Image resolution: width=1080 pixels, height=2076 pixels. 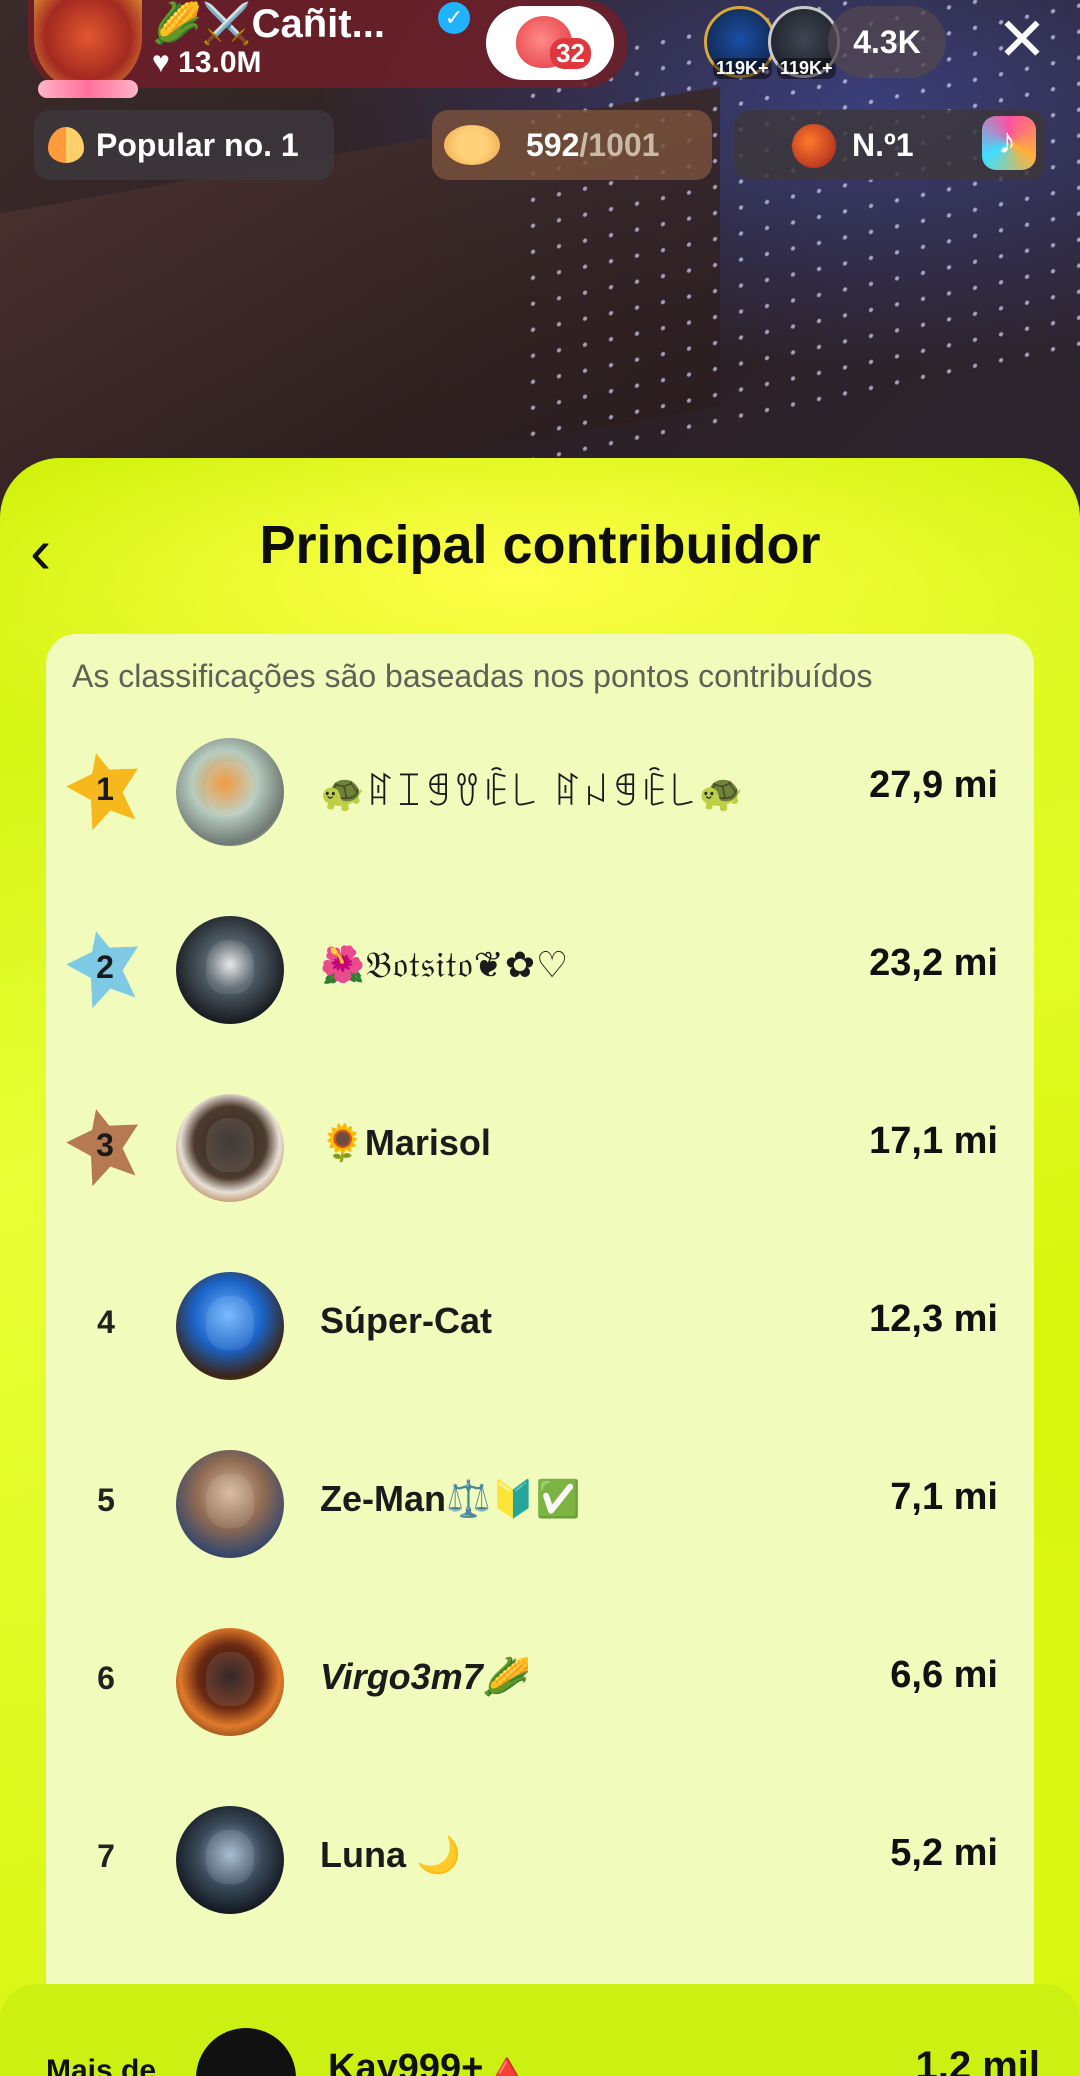 I want to click on score: 23,2 mi, so click(x=933, y=963).